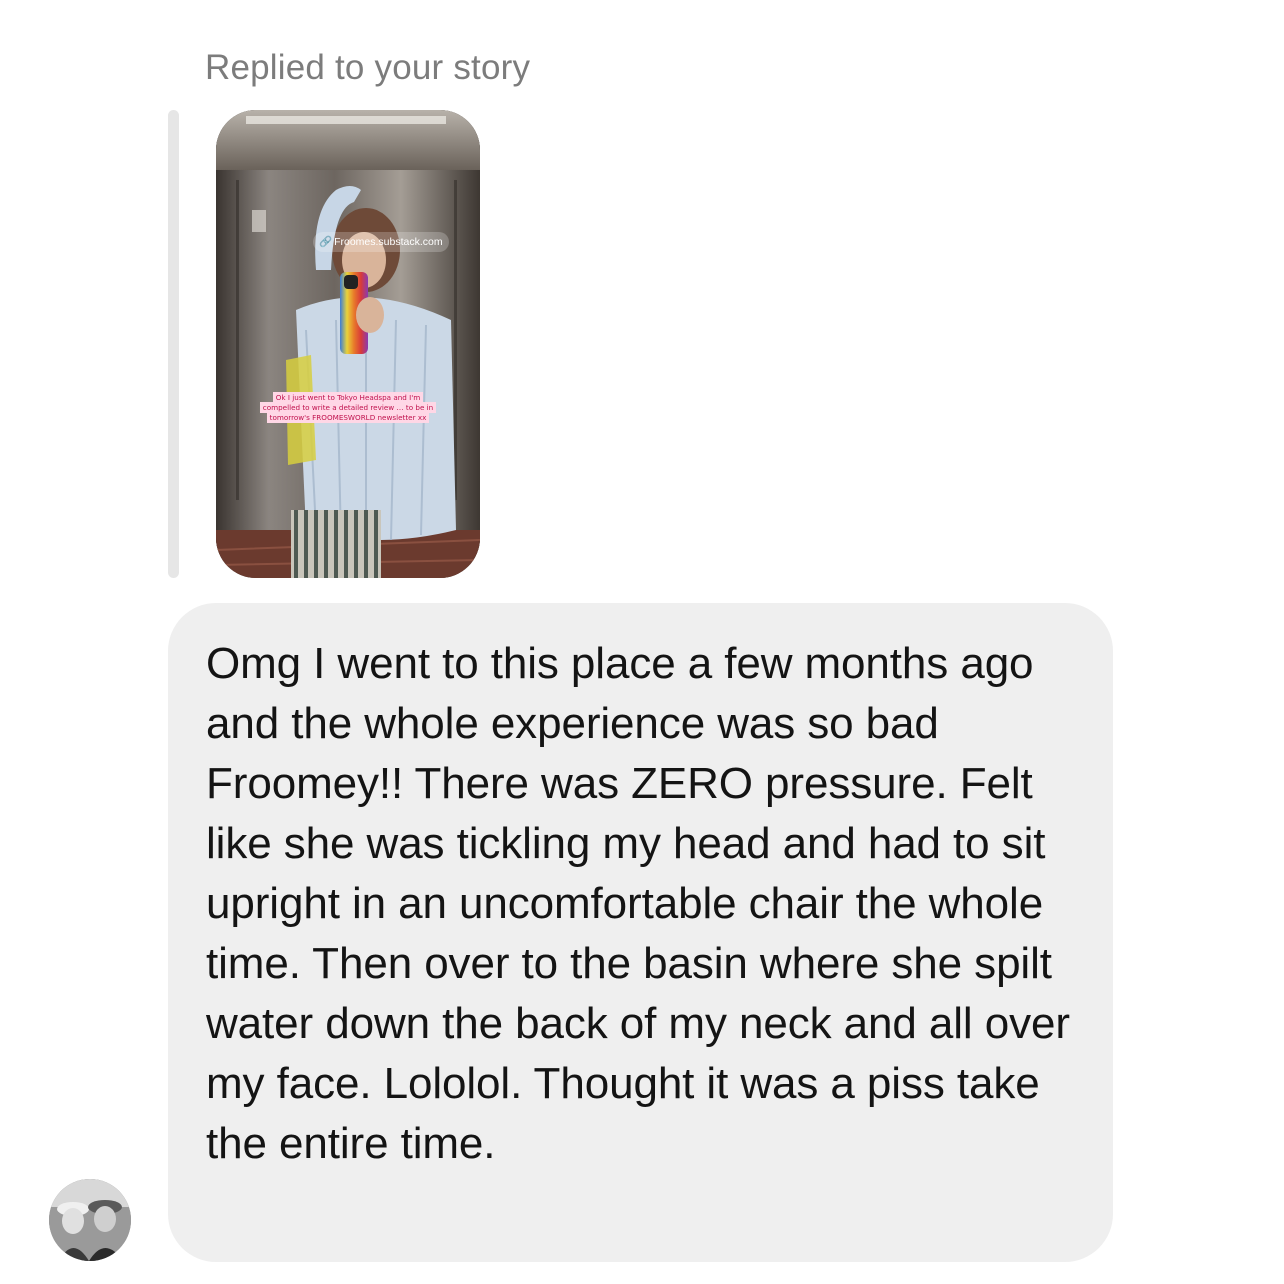  I want to click on link-icon: 🔗, so click(326, 242).